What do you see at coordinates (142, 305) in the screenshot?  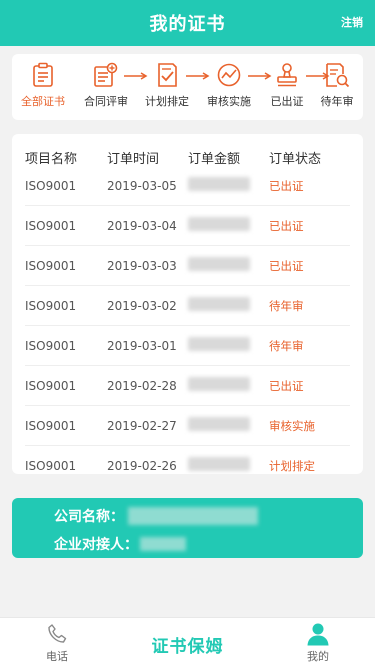 I see `cell-date: 2019-03-02` at bounding box center [142, 305].